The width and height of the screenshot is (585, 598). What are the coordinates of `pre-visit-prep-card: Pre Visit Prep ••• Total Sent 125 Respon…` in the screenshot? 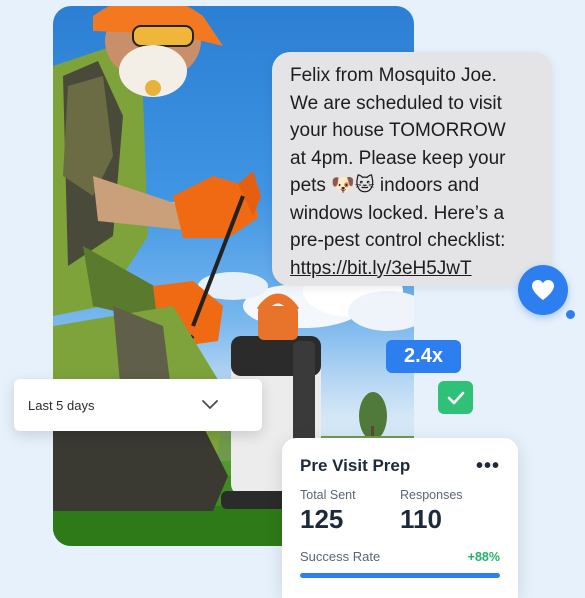 It's located at (400, 518).